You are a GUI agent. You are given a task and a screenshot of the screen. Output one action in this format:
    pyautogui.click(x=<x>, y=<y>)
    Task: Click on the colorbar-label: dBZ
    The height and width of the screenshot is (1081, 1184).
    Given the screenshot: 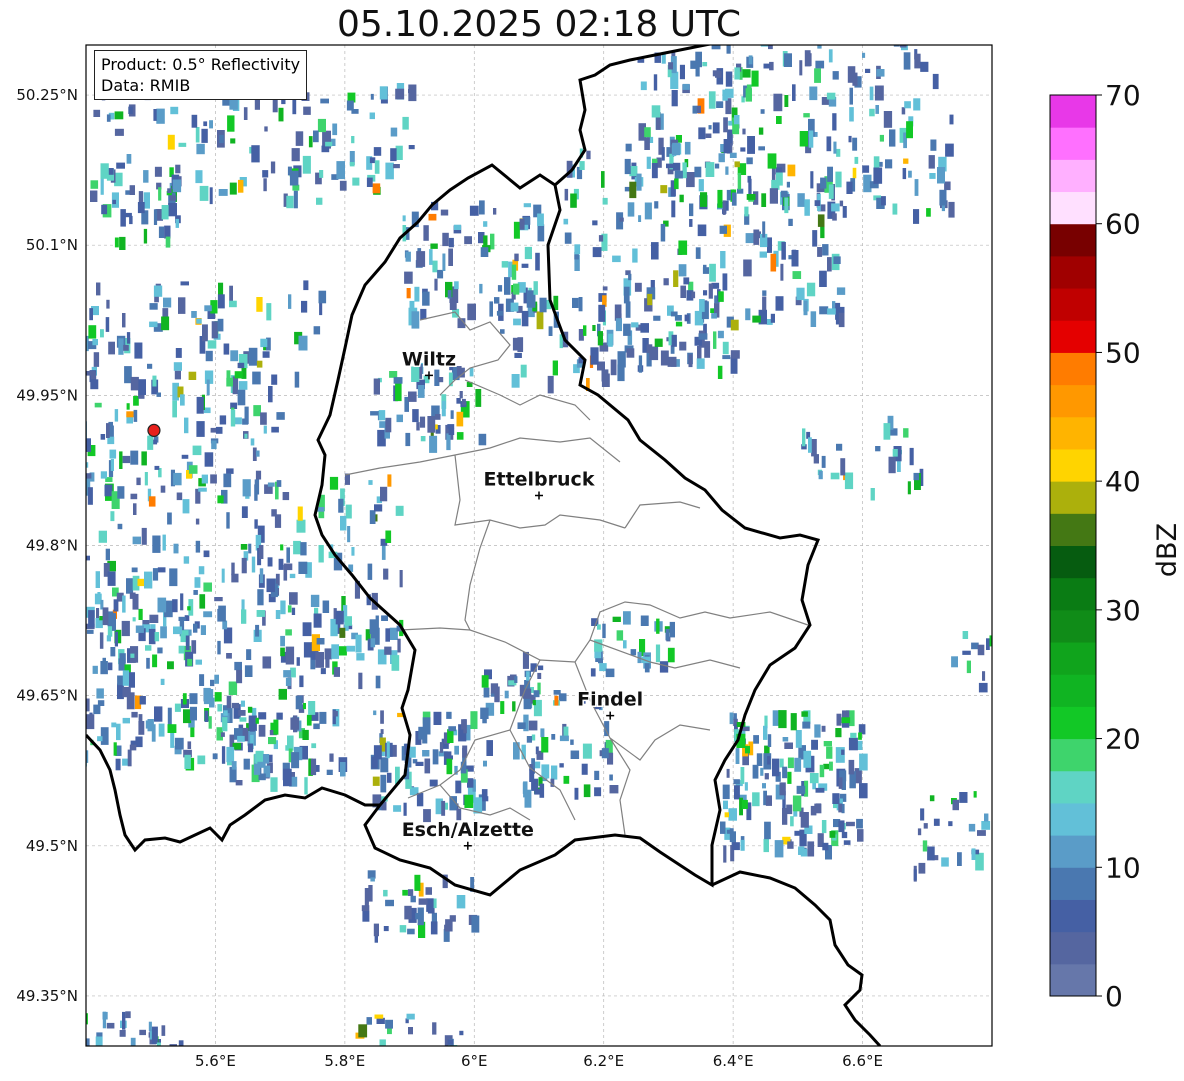 What is the action you would take?
    pyautogui.click(x=1167, y=550)
    